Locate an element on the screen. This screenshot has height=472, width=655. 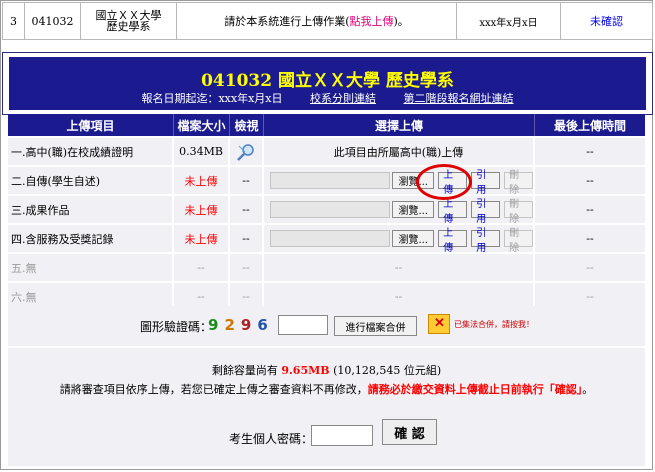
password-label: 考生個人密碼： is located at coordinates (271, 439).